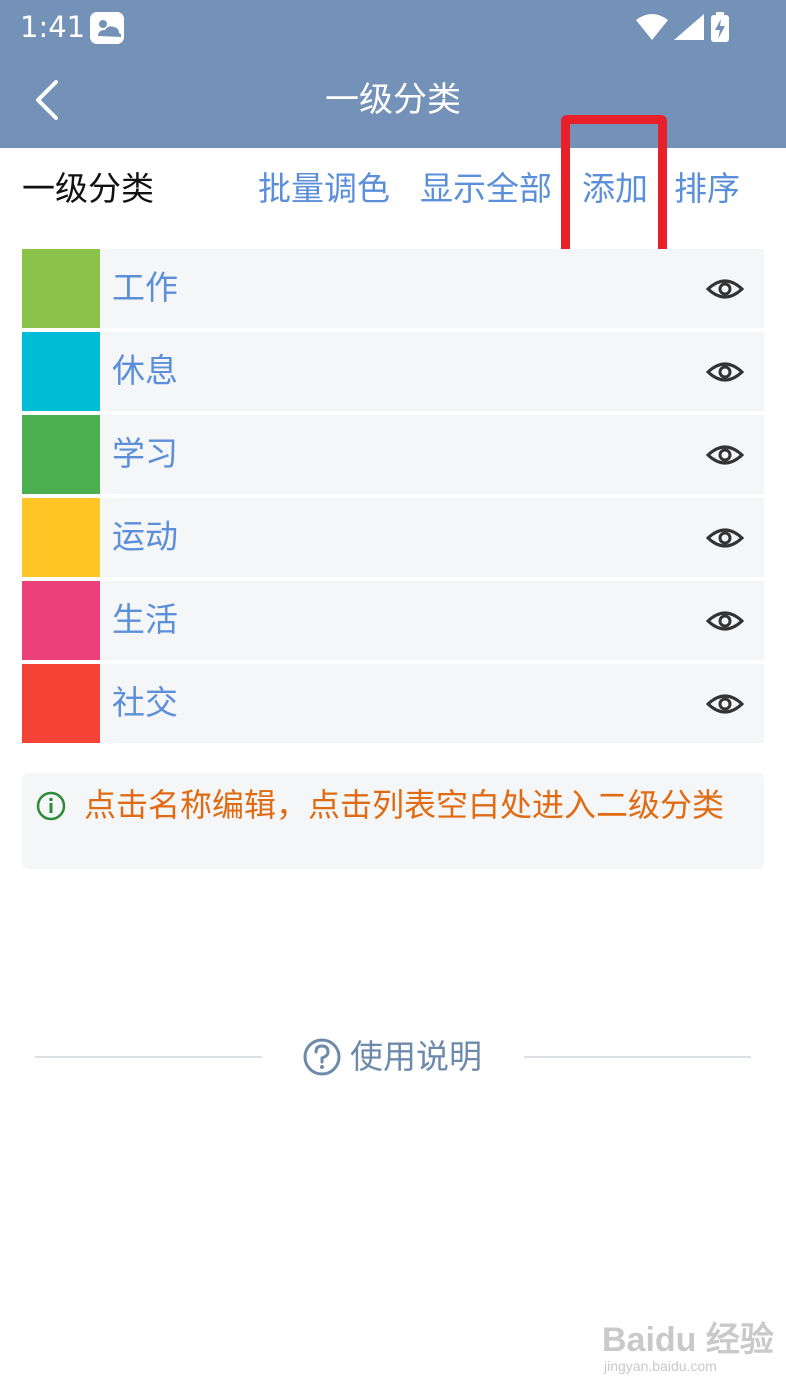 The width and height of the screenshot is (786, 1398). I want to click on help-link: 使用说明, so click(416, 1057).